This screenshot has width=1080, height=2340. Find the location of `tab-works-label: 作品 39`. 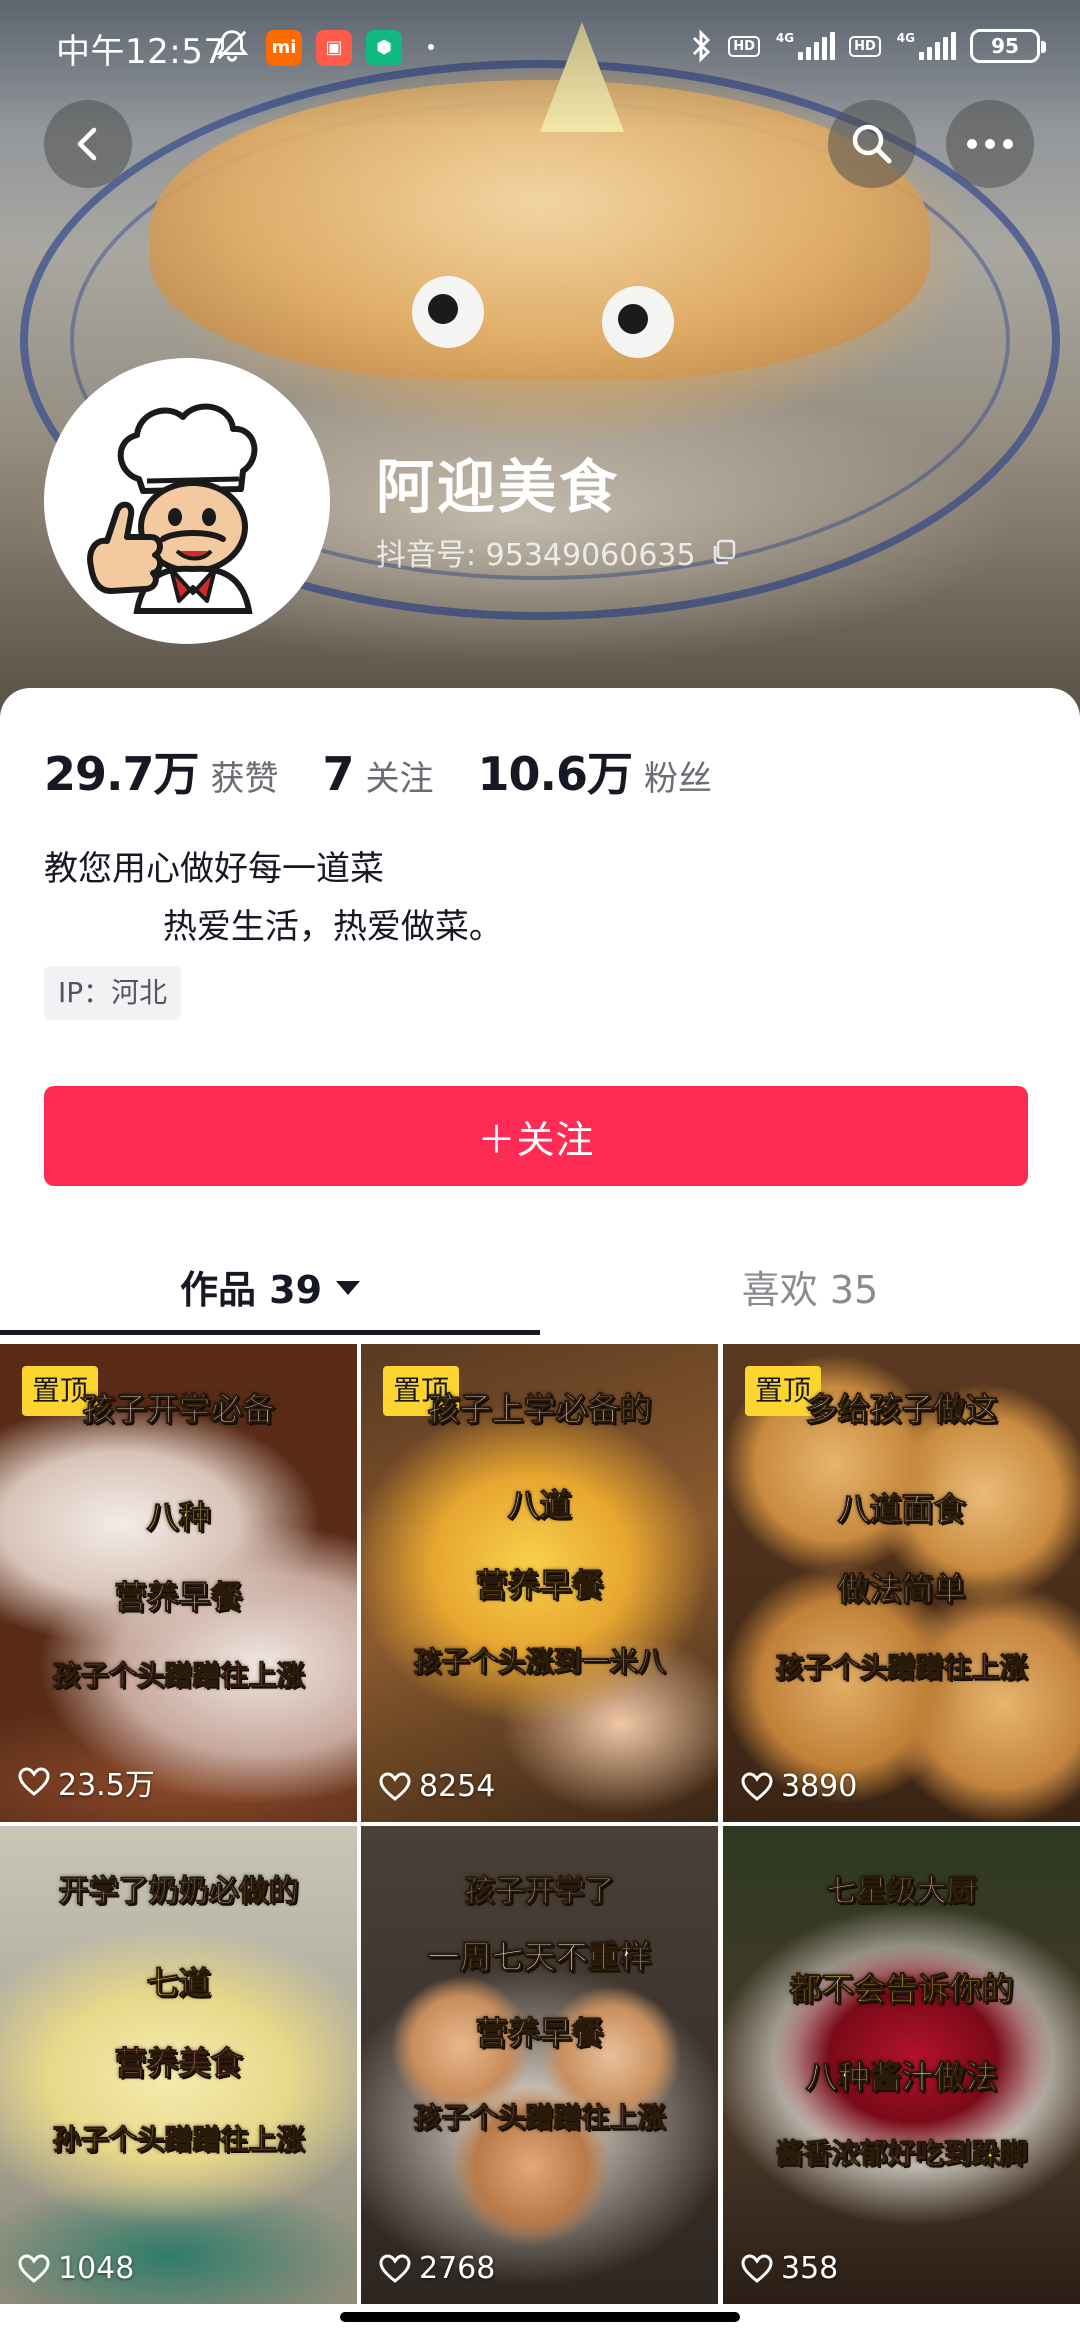

tab-works-label: 作品 39 is located at coordinates (251, 1289).